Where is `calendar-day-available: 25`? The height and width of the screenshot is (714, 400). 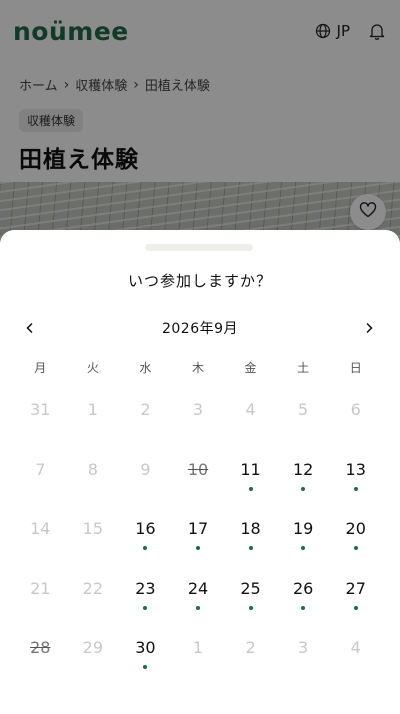 calendar-day-available: 25 is located at coordinates (250, 609).